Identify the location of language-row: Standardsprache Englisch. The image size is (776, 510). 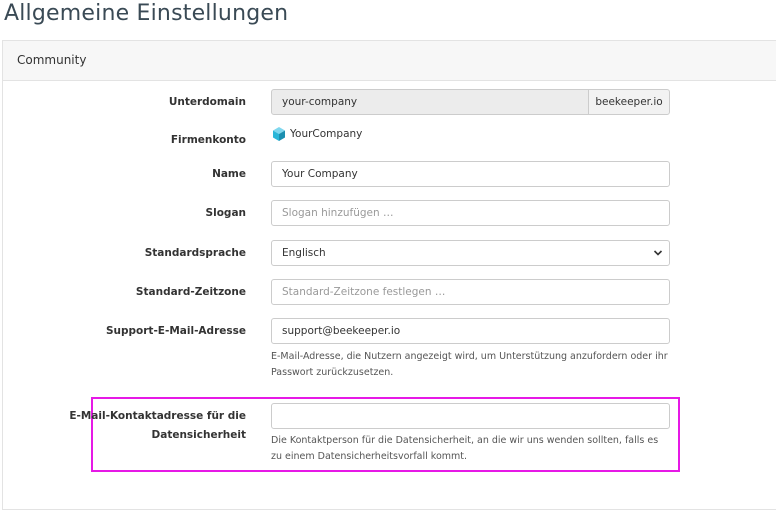
(388, 253).